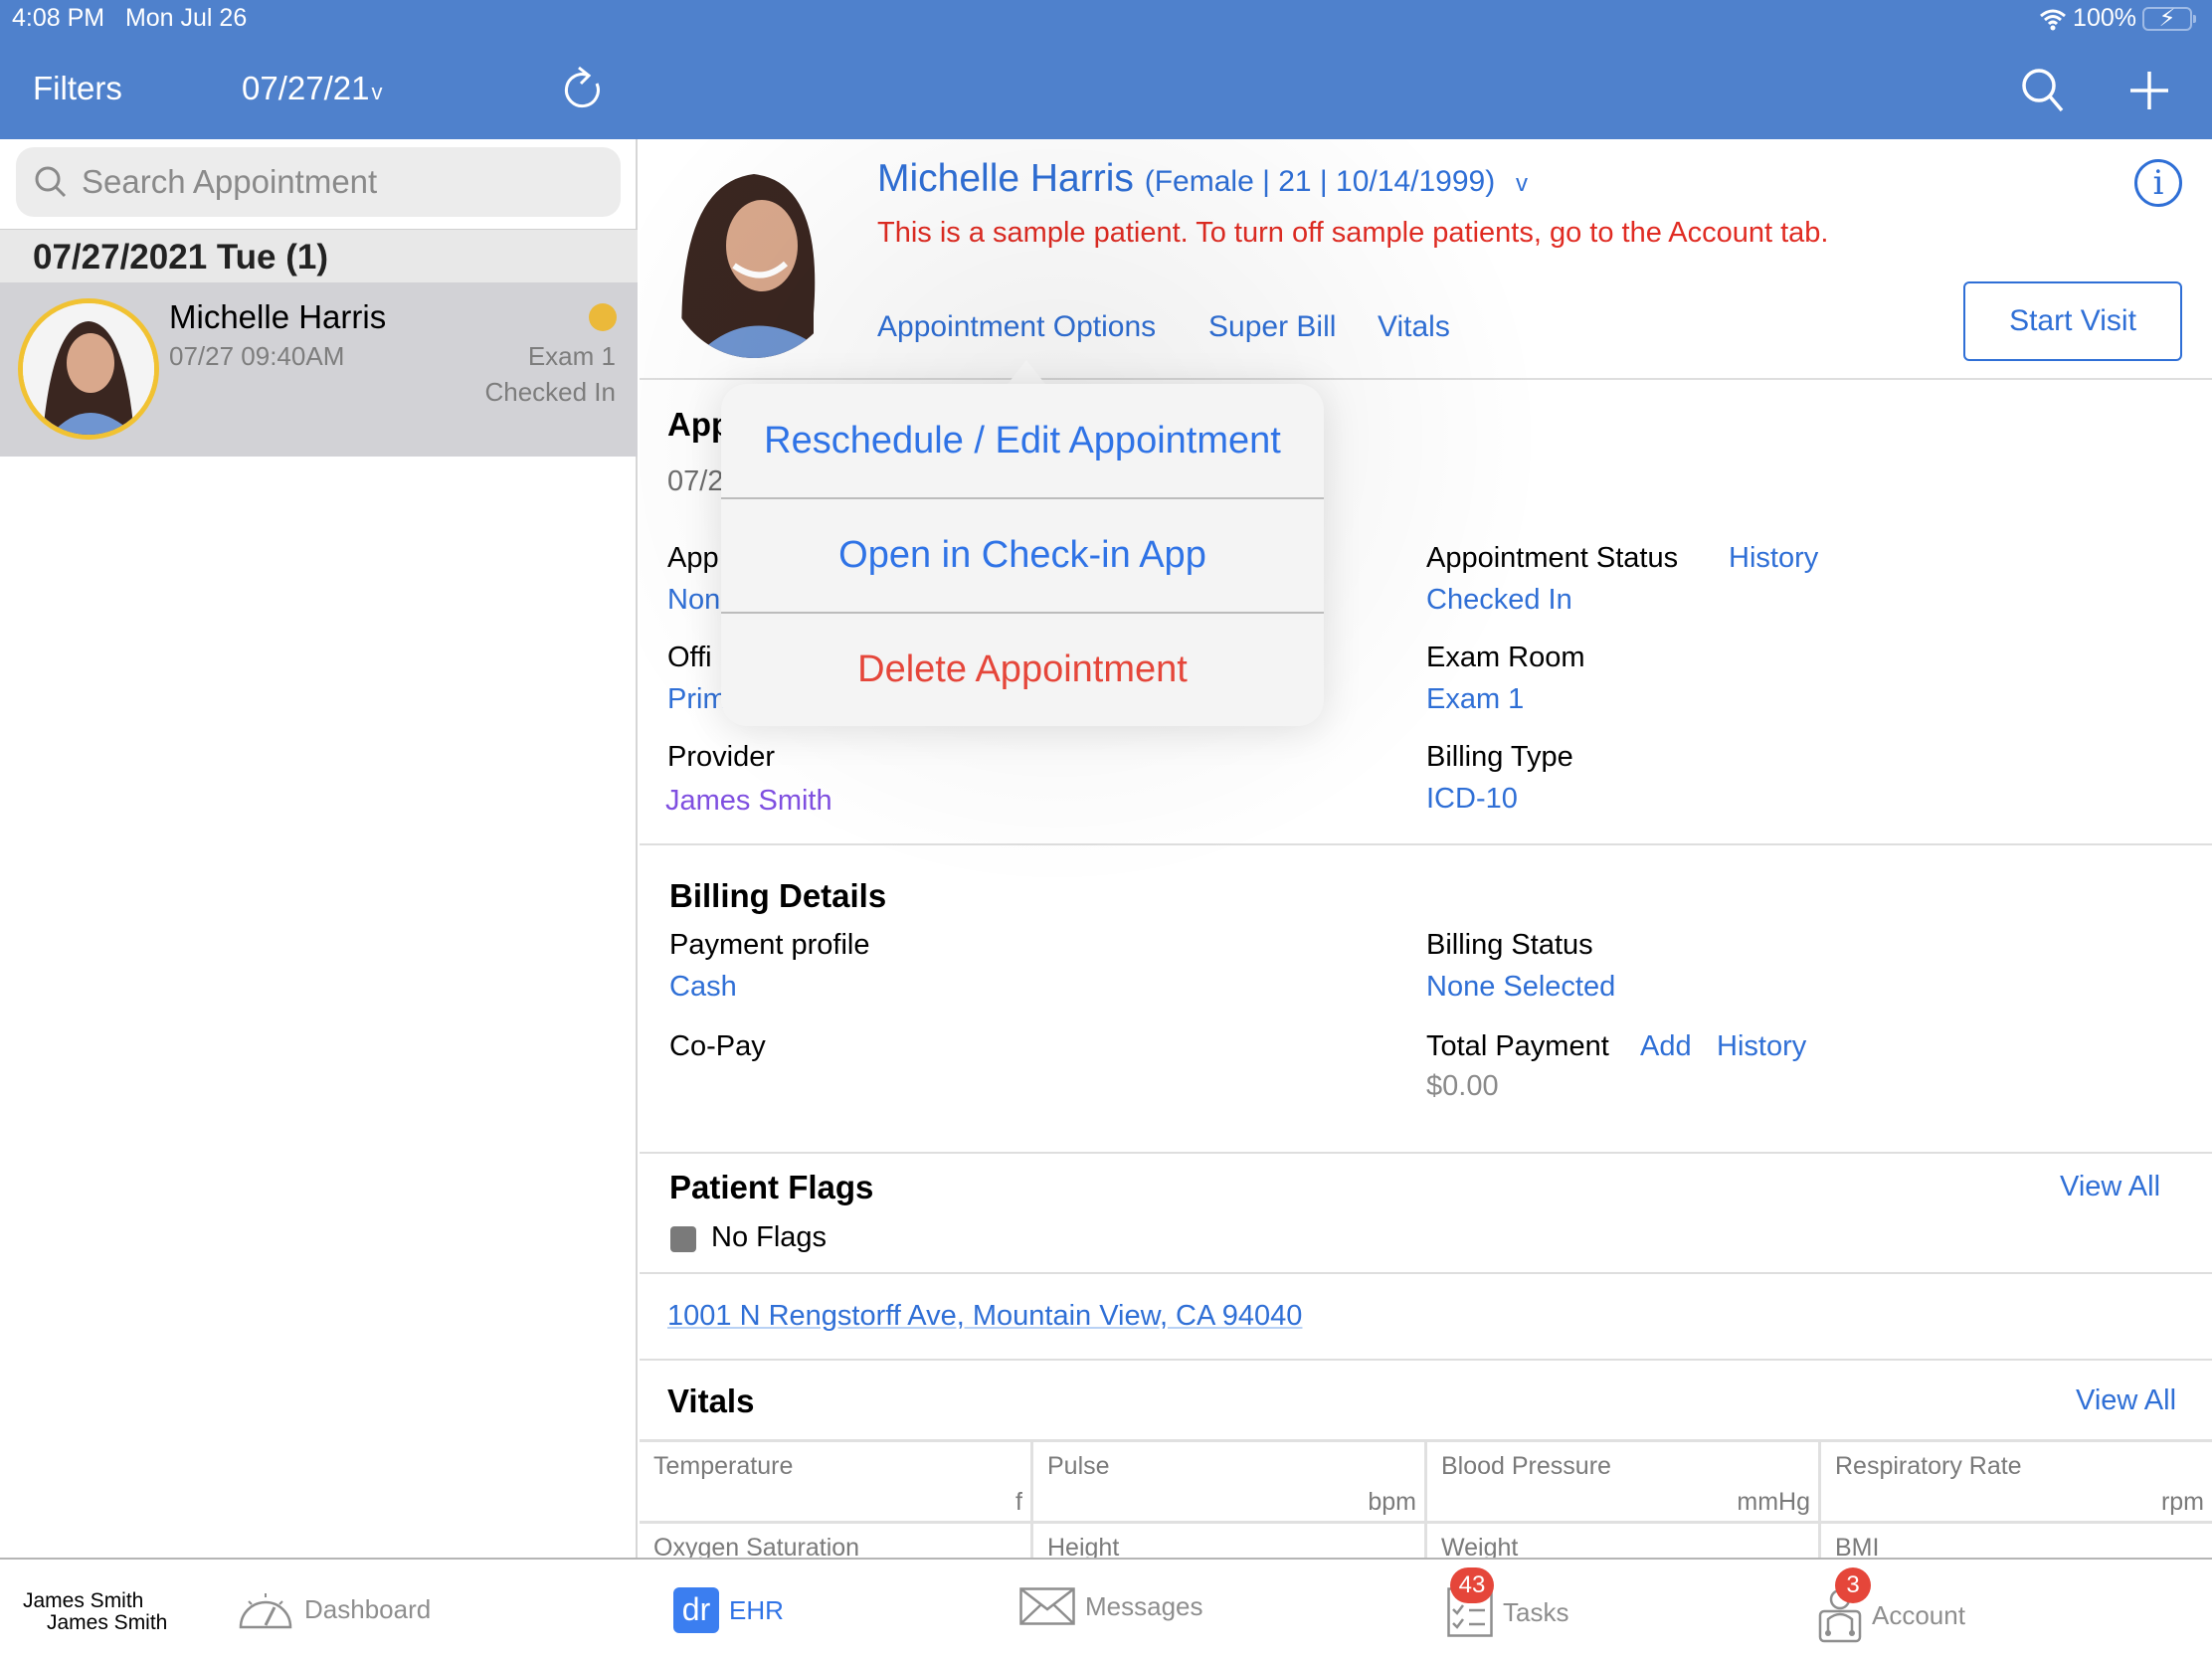 This screenshot has height=1659, width=2212. What do you see at coordinates (2149, 90) in the screenshot?
I see `add-icon` at bounding box center [2149, 90].